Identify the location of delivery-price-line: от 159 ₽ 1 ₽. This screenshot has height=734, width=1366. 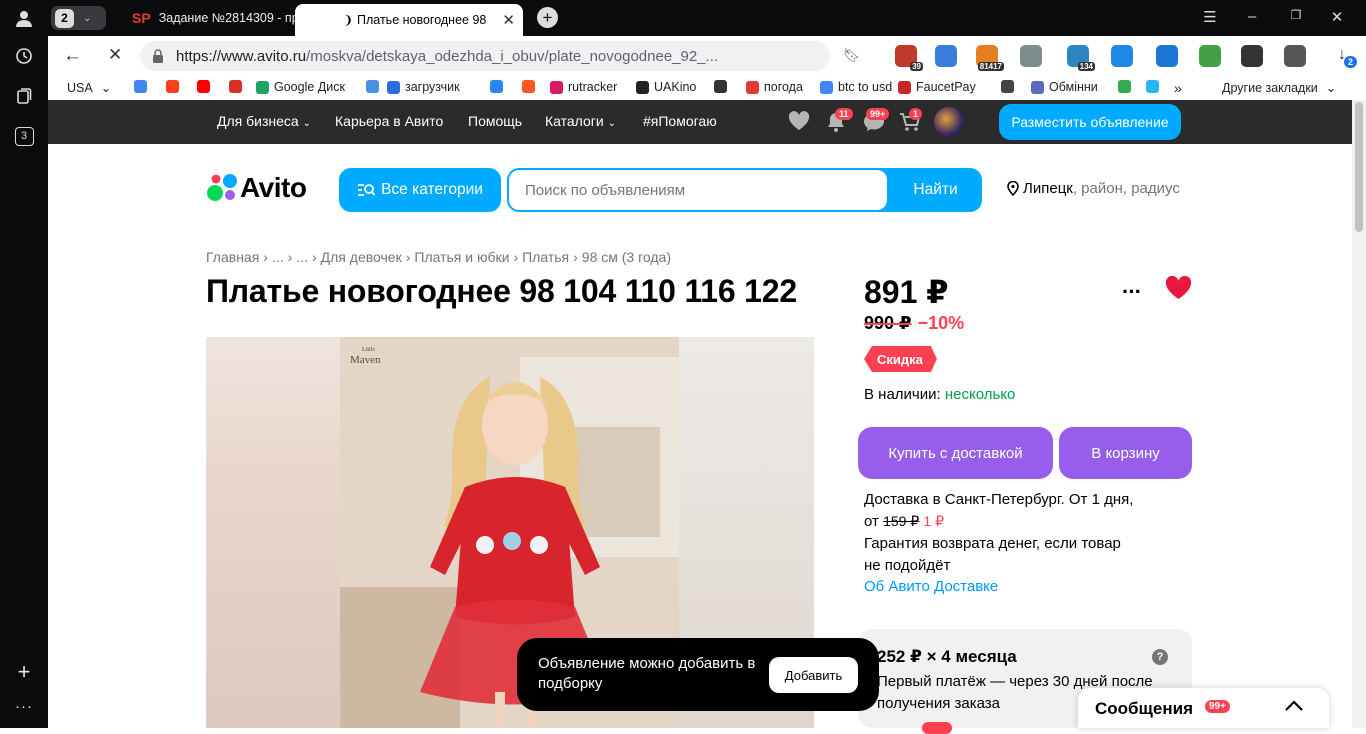
(904, 521).